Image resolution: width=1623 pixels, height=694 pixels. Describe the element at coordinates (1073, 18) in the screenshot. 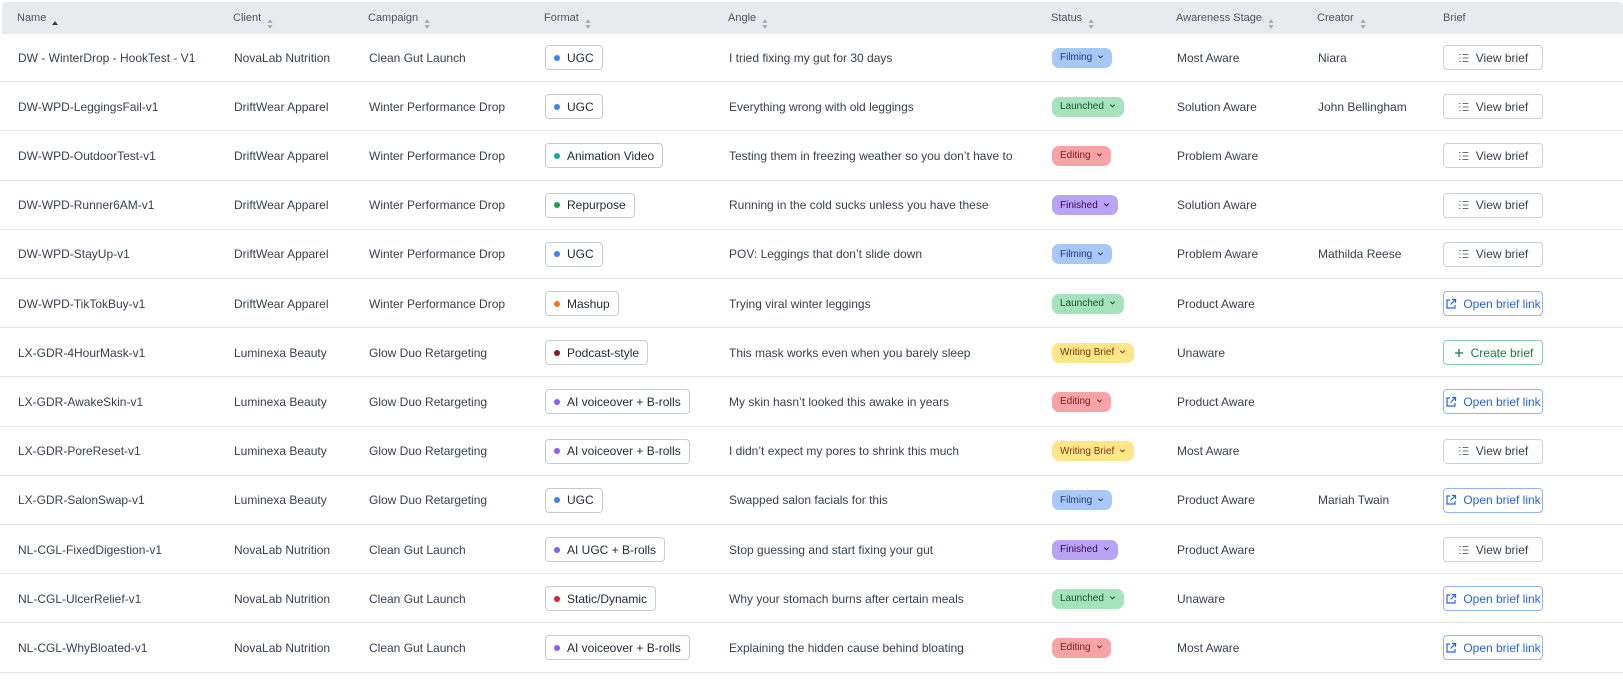

I see `column-header-status: Status` at that location.